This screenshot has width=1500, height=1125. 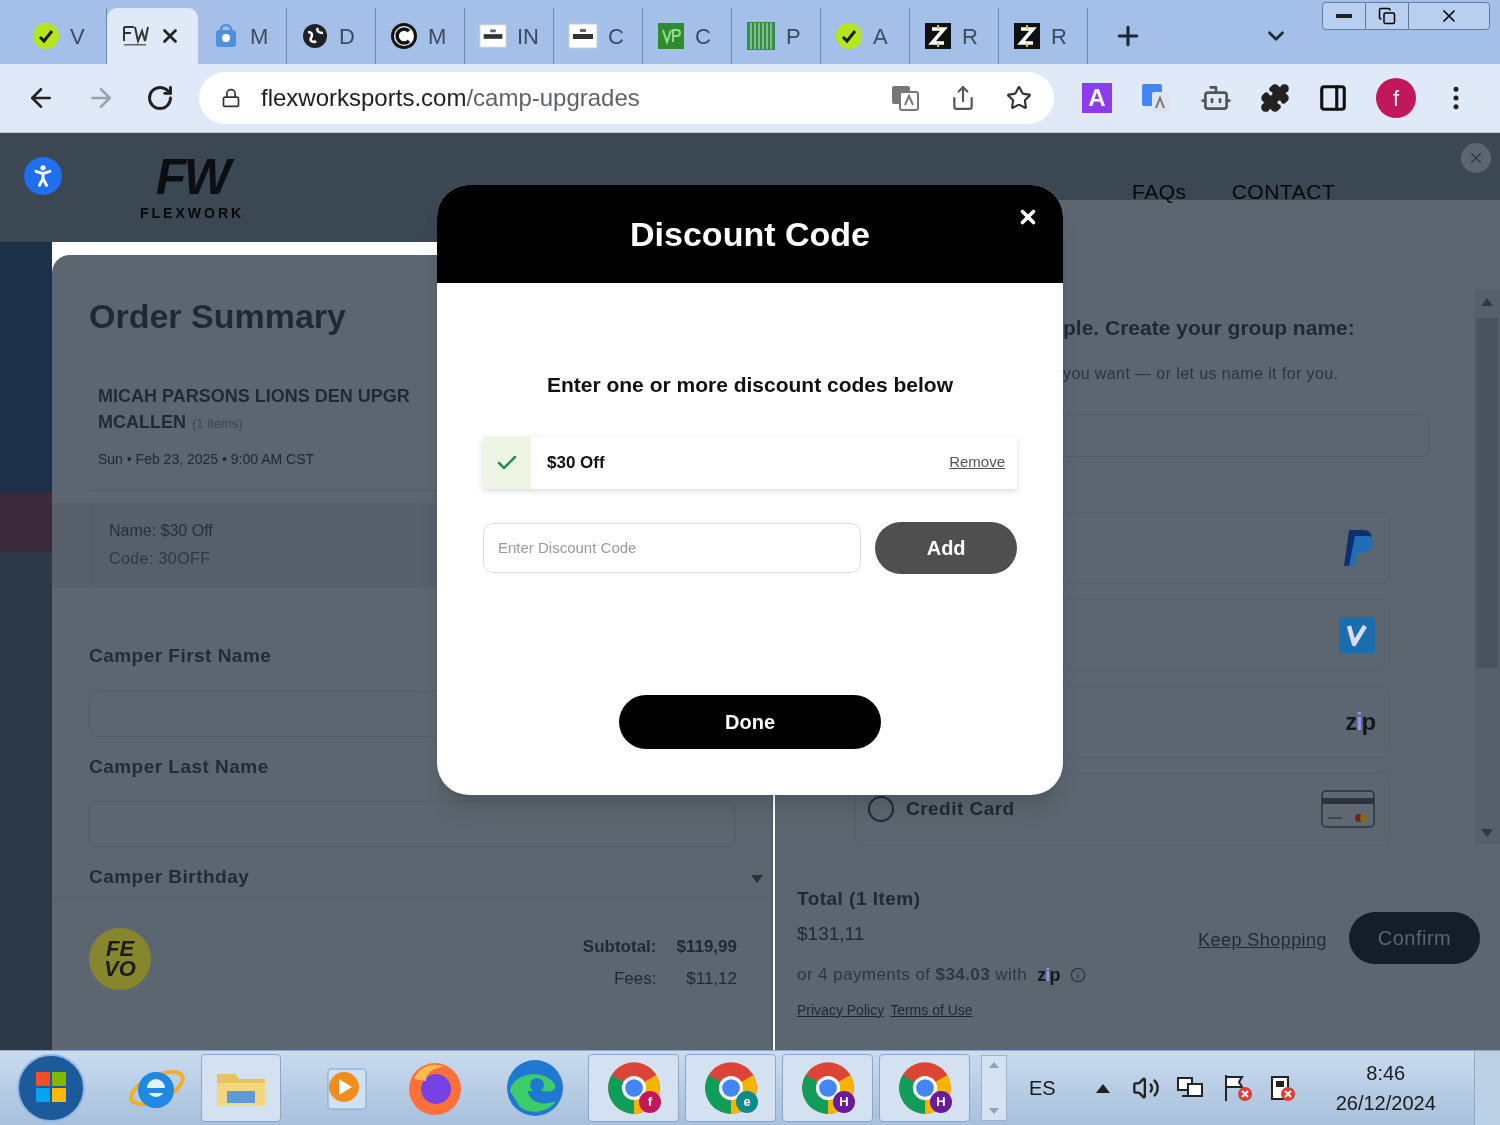 What do you see at coordinates (1357, 635) in the screenshot?
I see `venmo-icon` at bounding box center [1357, 635].